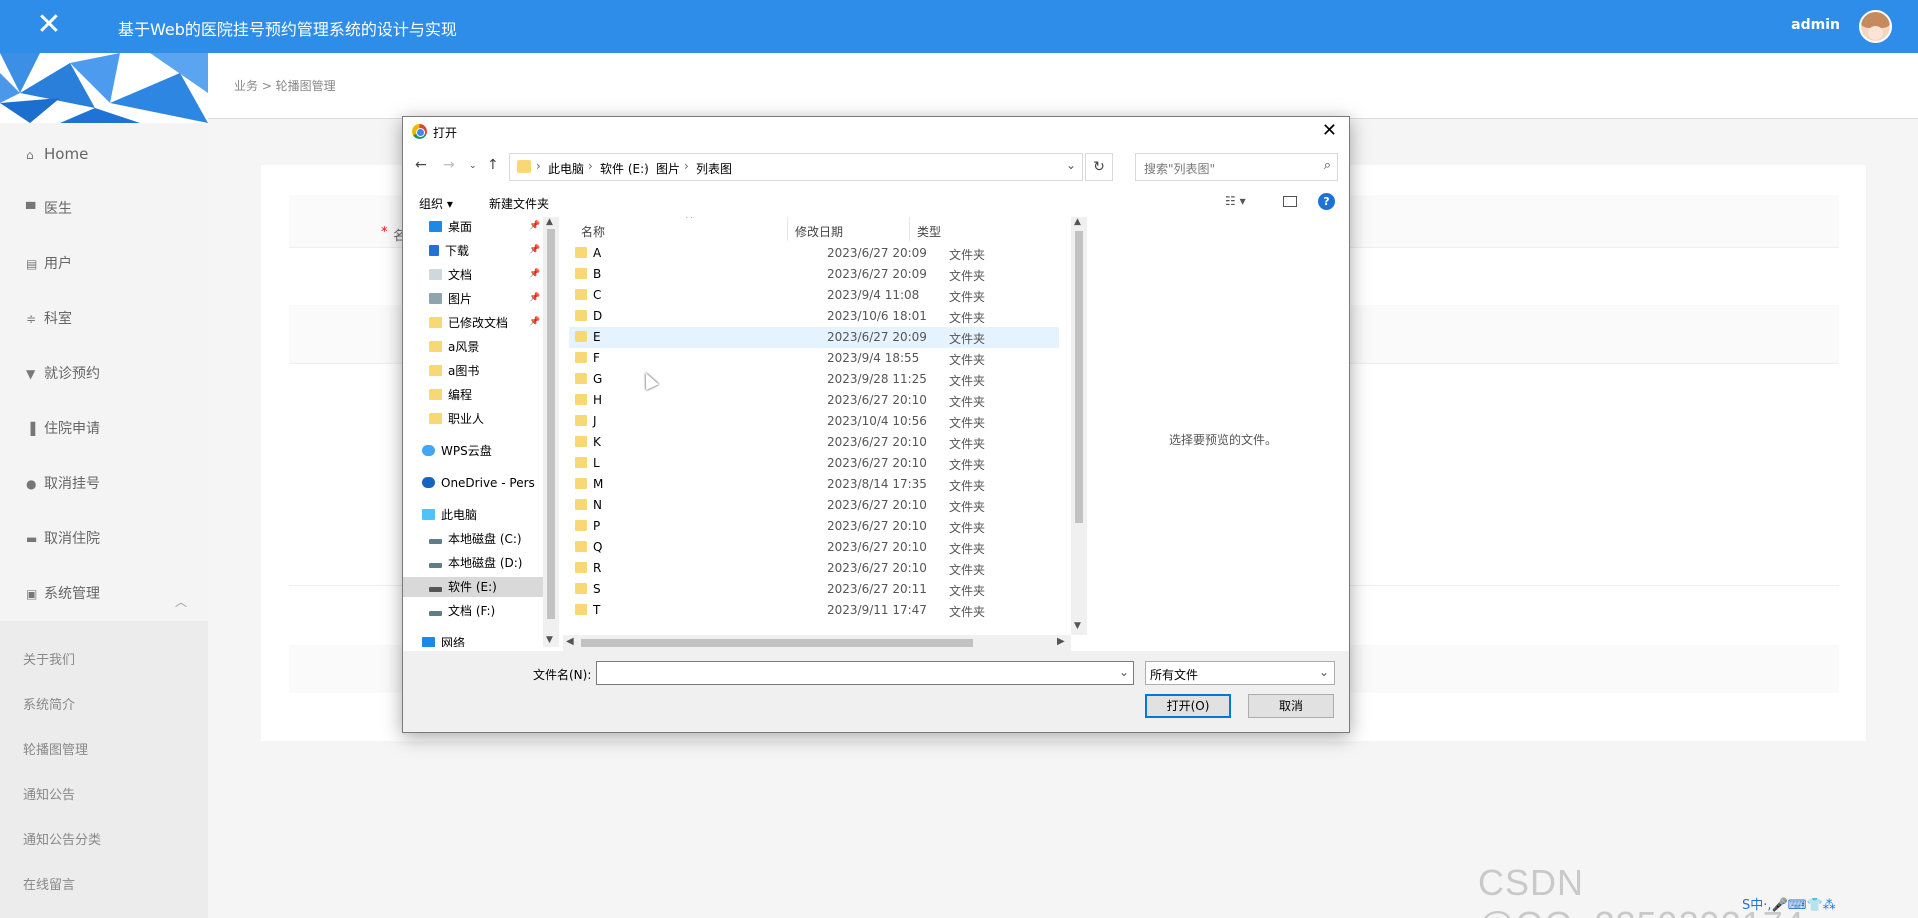 This screenshot has height=918, width=1918. I want to click on sidebar-item-cancel-hospitalization: ▬ 取消住院, so click(63, 539).